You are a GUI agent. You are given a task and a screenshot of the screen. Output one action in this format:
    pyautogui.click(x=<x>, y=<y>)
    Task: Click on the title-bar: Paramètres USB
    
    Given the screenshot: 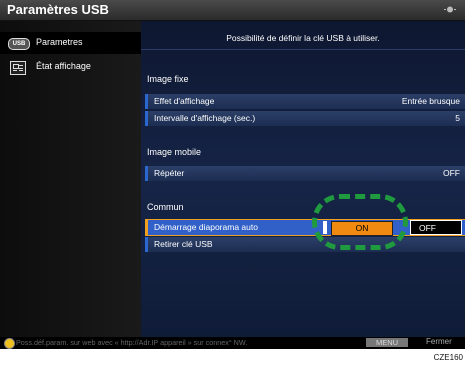 What is the action you would take?
    pyautogui.click(x=232, y=10)
    